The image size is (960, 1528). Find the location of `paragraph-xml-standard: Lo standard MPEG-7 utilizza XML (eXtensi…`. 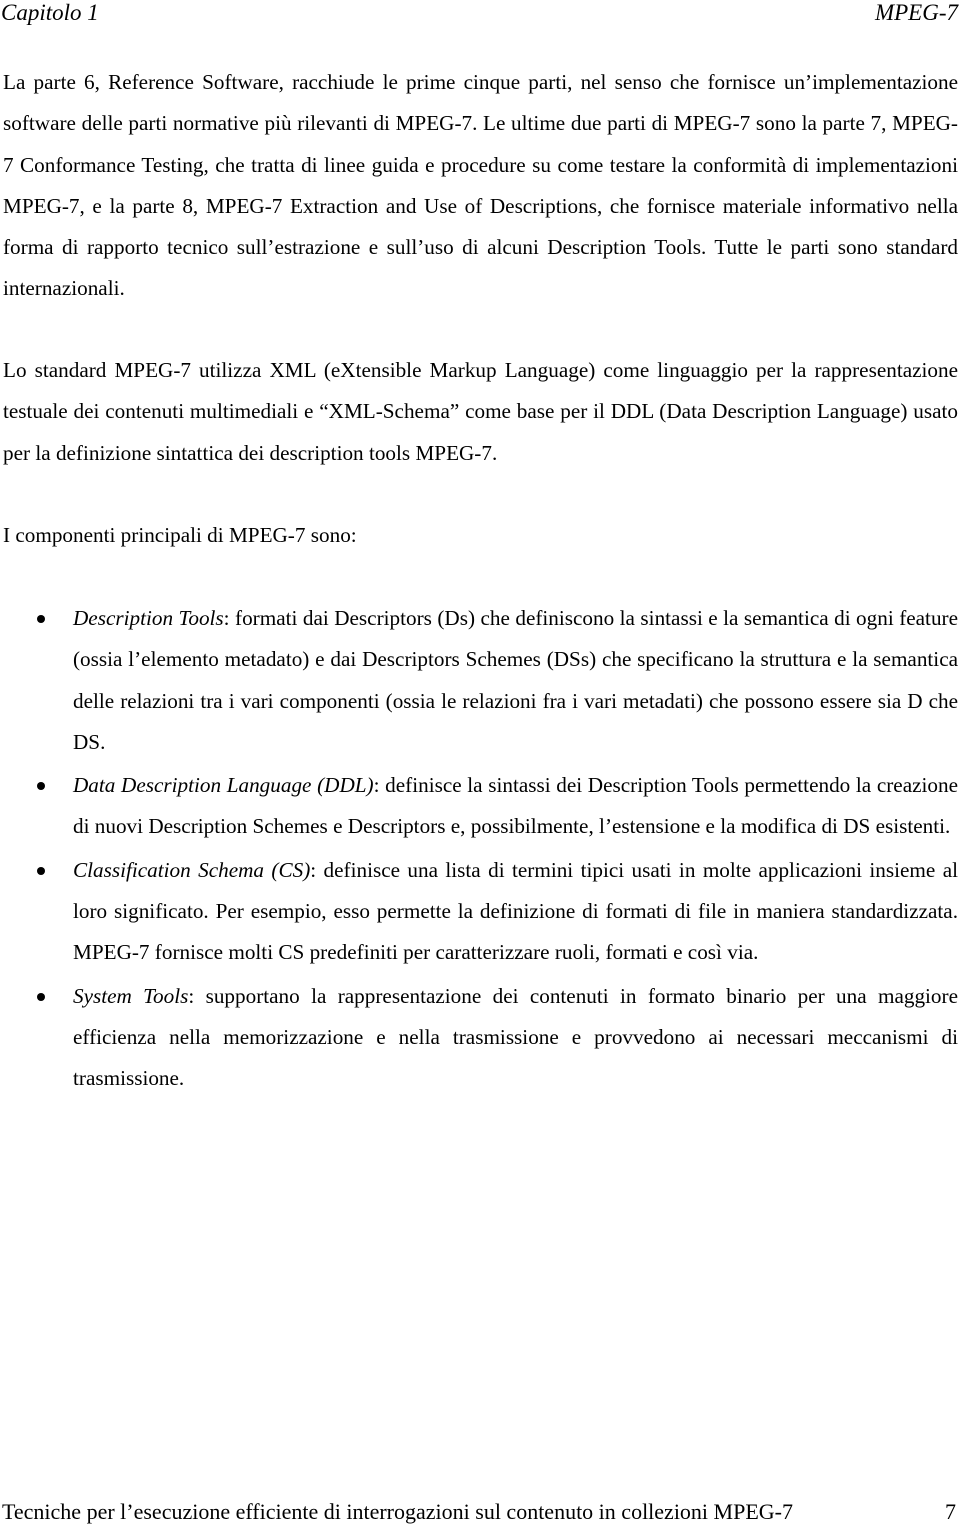

paragraph-xml-standard: Lo standard MPEG-7 utilizza XML (eXtensi… is located at coordinates (480, 411).